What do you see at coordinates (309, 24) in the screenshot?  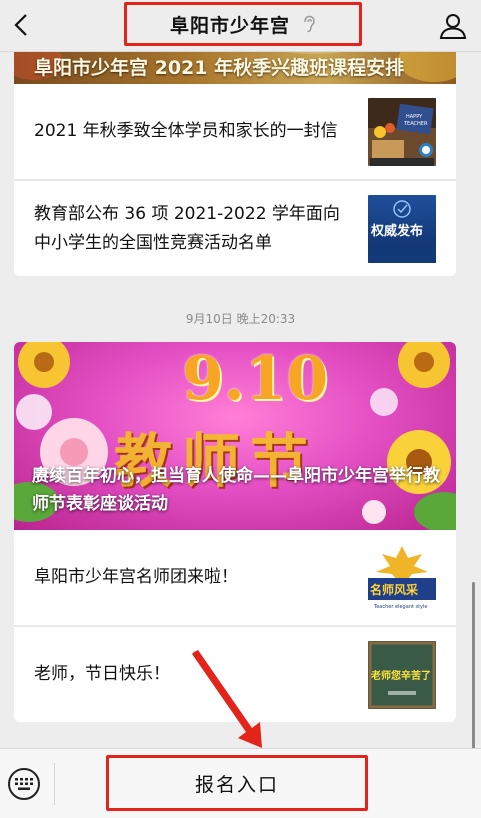 I see `ear-icon` at bounding box center [309, 24].